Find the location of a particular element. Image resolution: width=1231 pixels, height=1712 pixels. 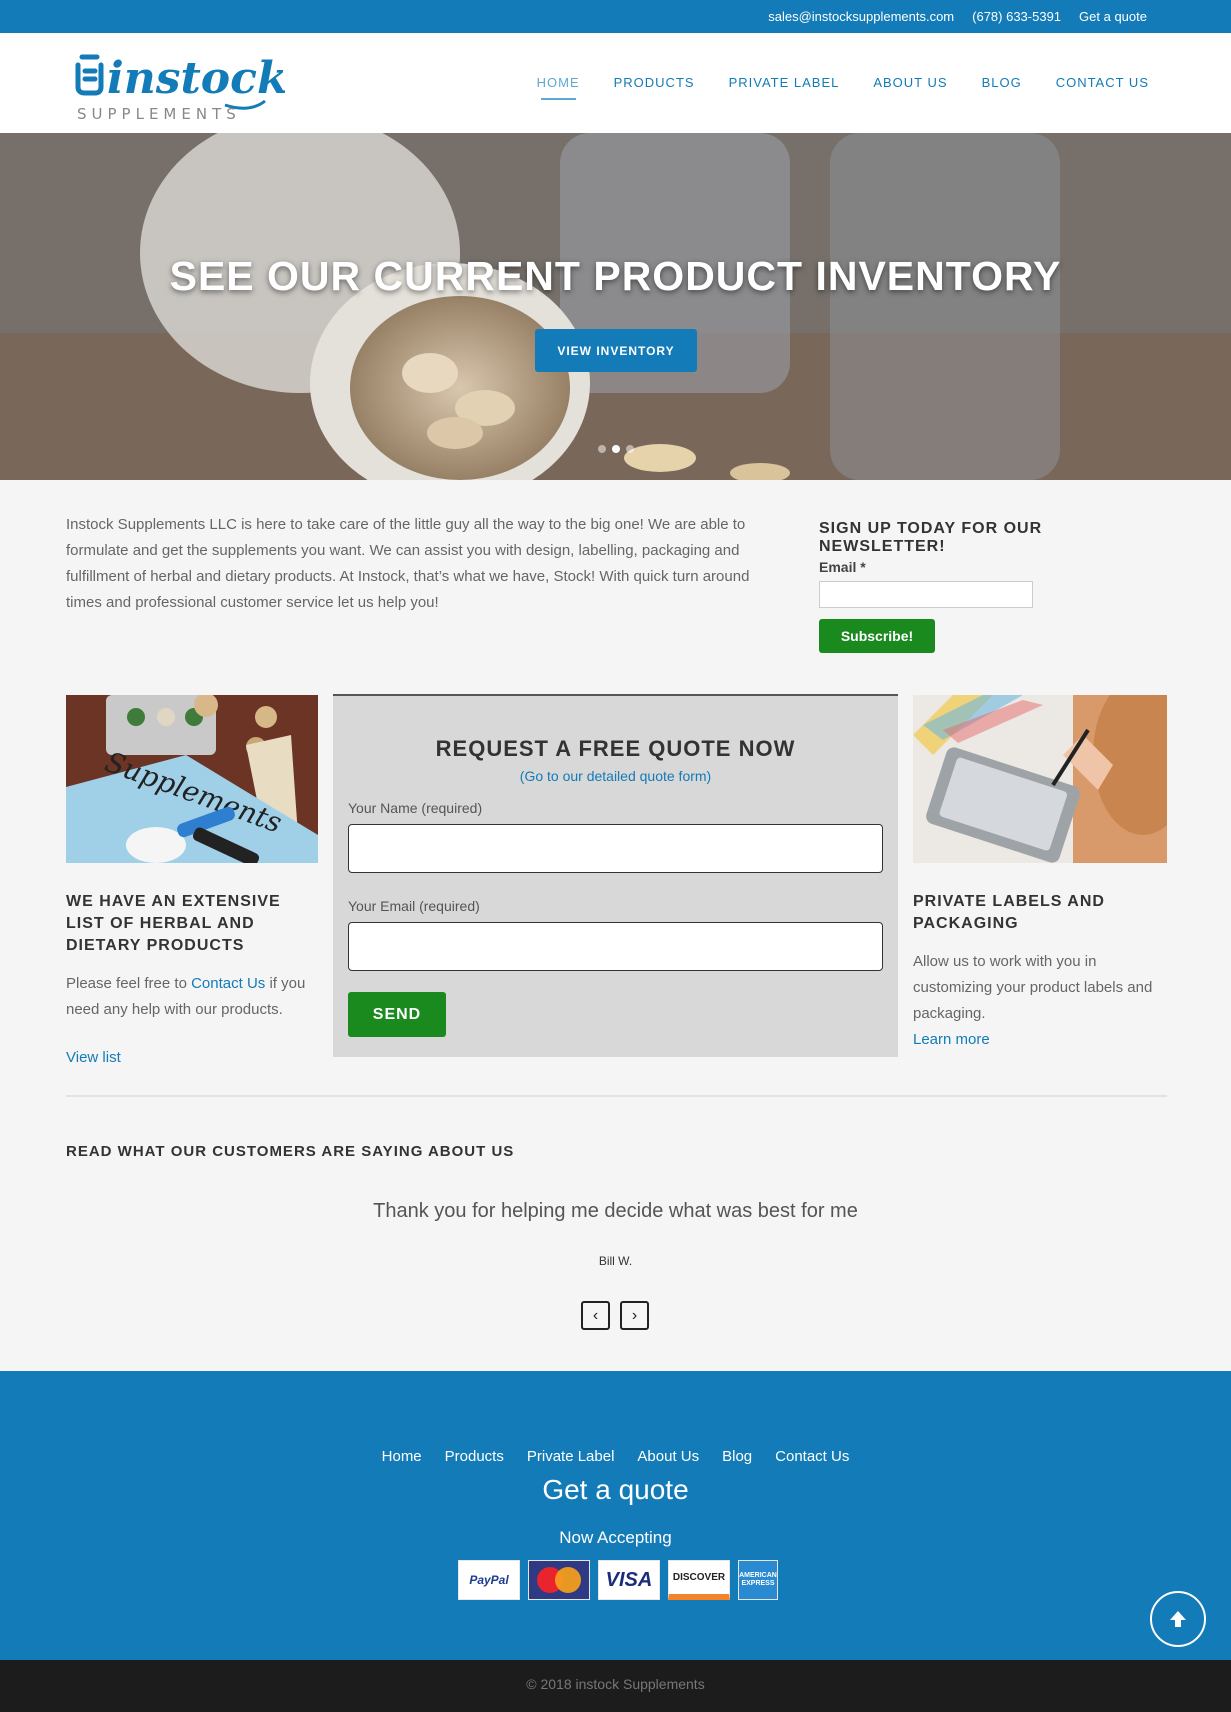

nav-item-contact-us: CONTACT US is located at coordinates (1102, 82).